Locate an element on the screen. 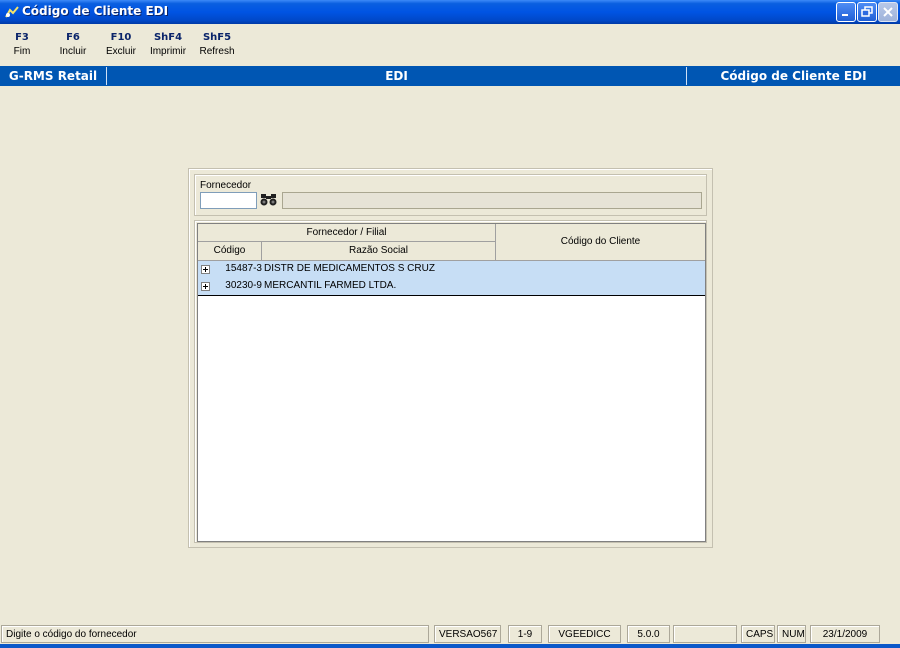  fornecedor-label: Fornecedor is located at coordinates (226, 185).